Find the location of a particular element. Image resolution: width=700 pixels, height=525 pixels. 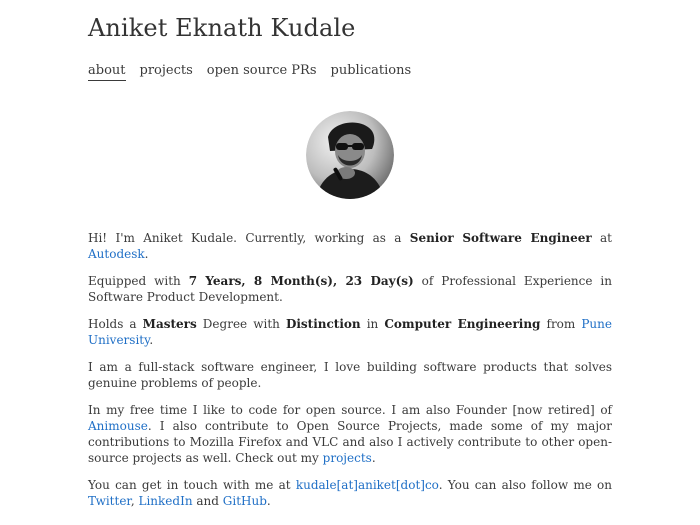

text: You can get in touch with me at is located at coordinates (192, 485).